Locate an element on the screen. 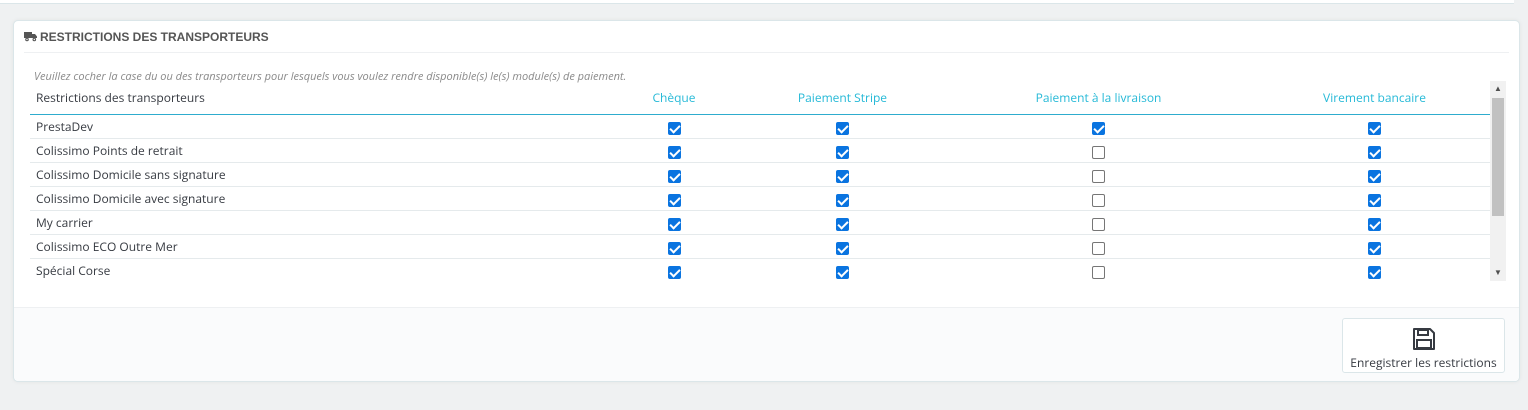 The height and width of the screenshot is (410, 1528). carrier-name: Colissimo Points de retrait is located at coordinates (316, 150).